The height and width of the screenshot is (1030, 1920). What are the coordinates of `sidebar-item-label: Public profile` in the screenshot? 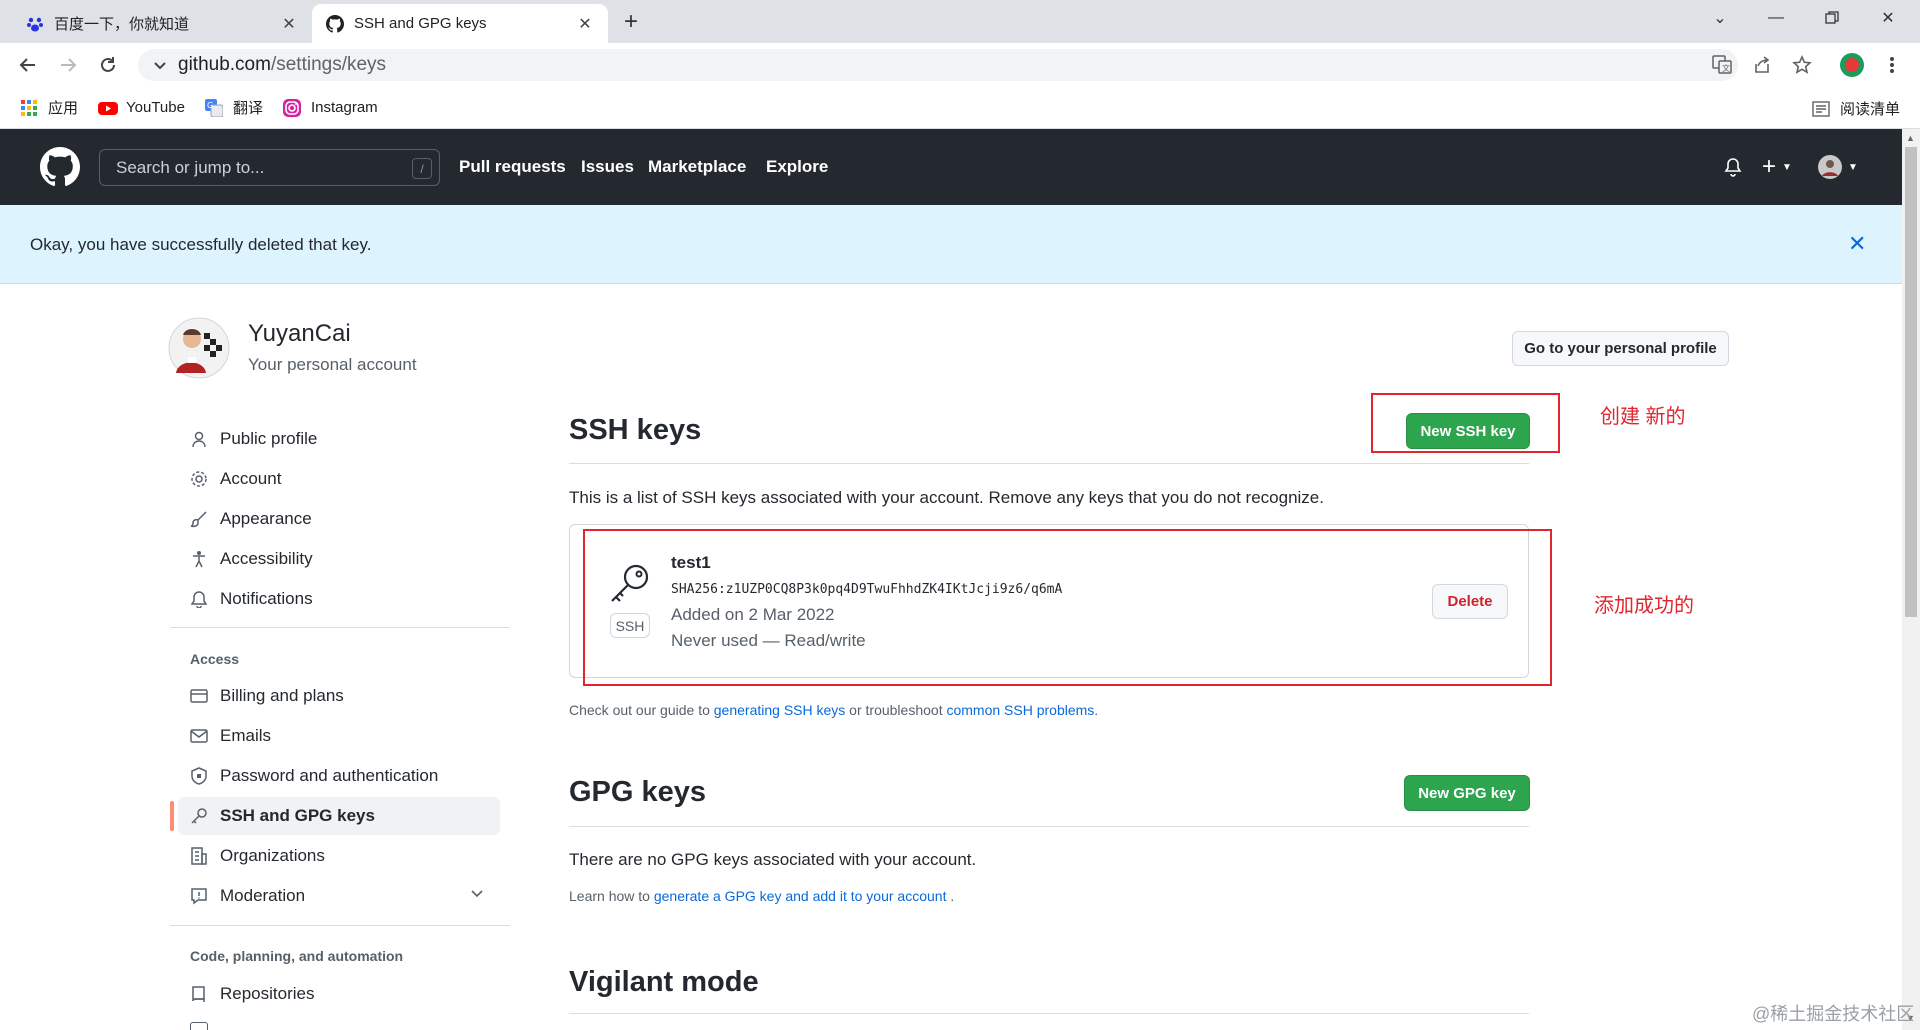 It's located at (269, 438).